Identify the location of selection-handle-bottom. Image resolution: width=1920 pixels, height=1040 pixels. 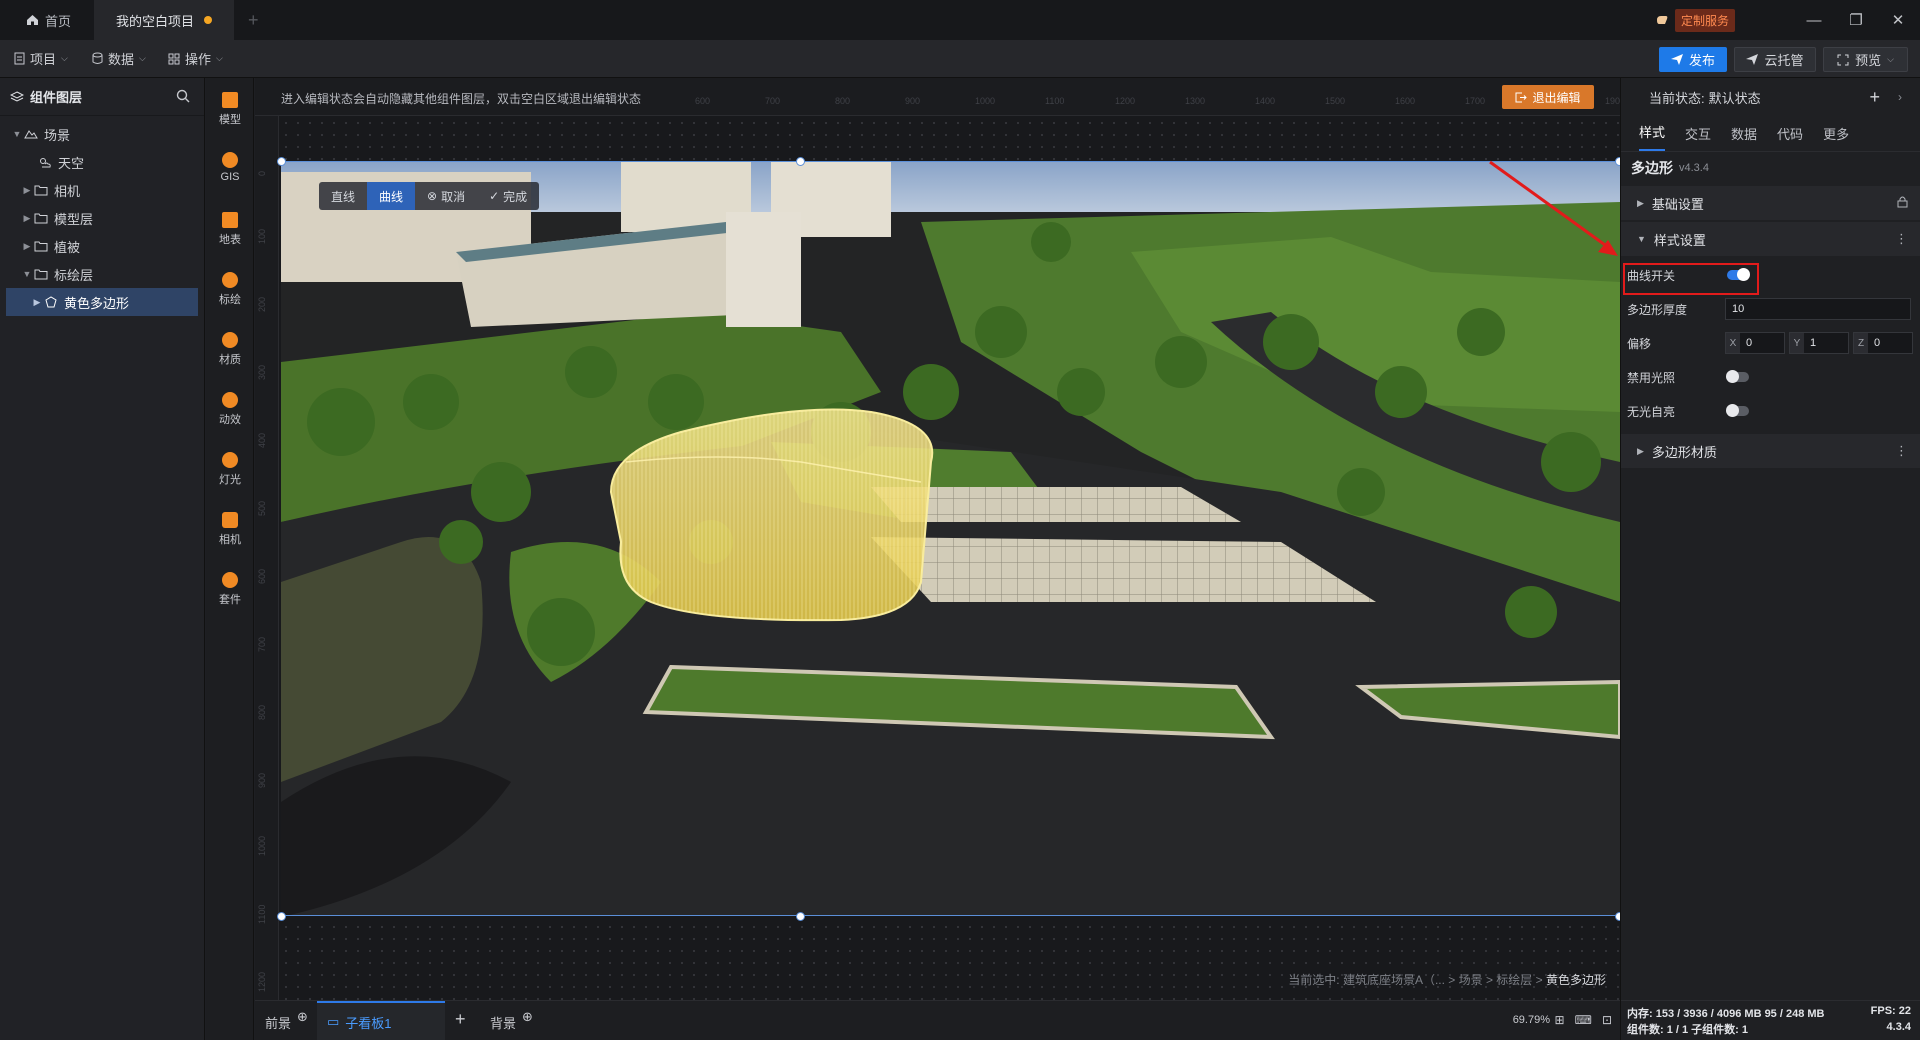
(800, 916).